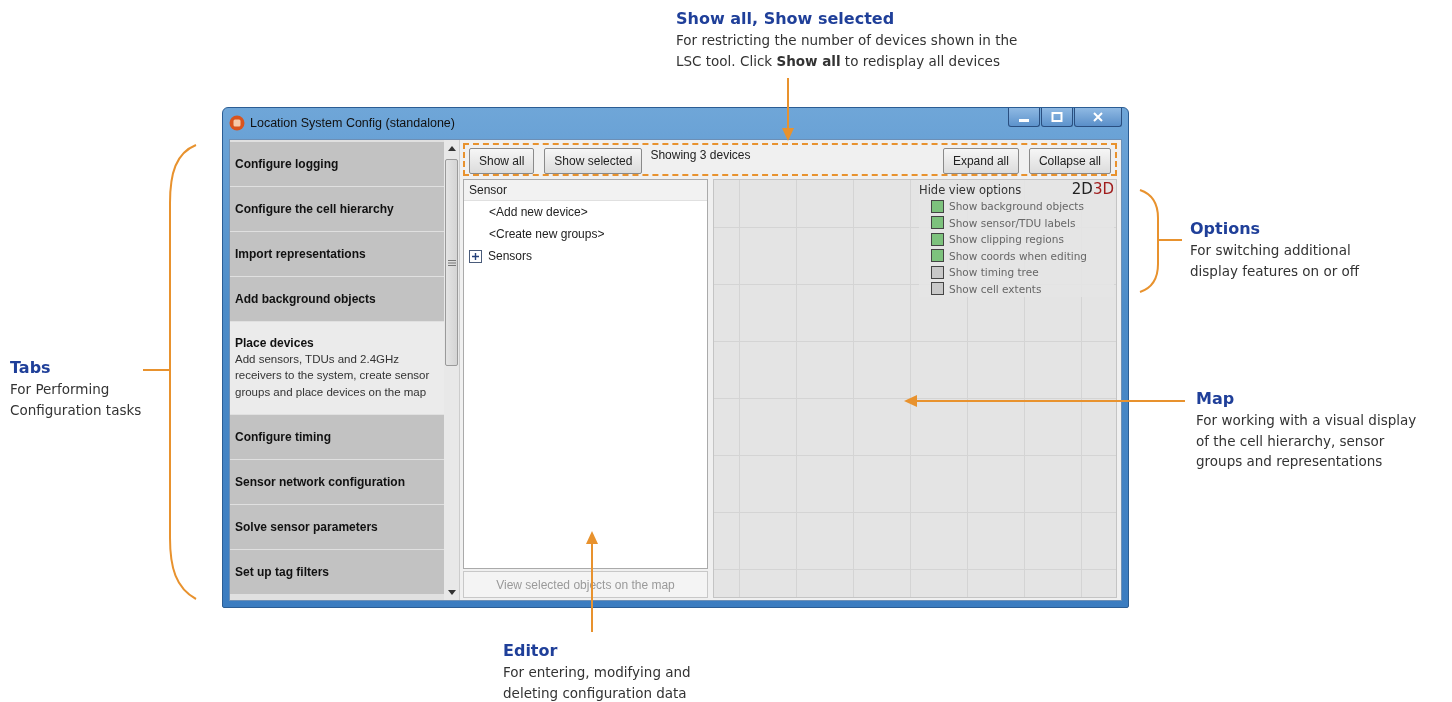 This screenshot has width=1452, height=702. I want to click on callout-text: For switching additional, so click(1270, 250).